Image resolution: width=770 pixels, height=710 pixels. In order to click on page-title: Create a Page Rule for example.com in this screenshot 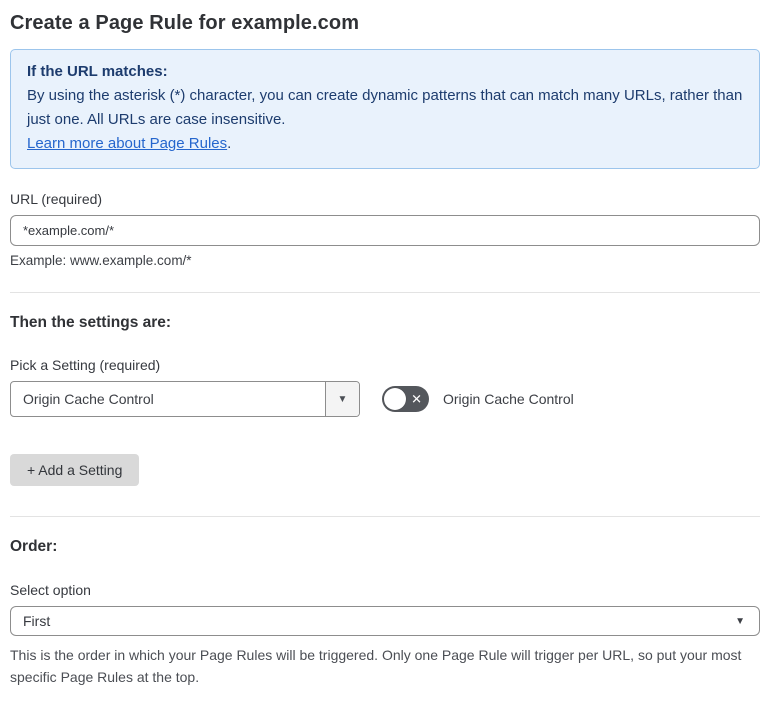, I will do `click(185, 23)`.